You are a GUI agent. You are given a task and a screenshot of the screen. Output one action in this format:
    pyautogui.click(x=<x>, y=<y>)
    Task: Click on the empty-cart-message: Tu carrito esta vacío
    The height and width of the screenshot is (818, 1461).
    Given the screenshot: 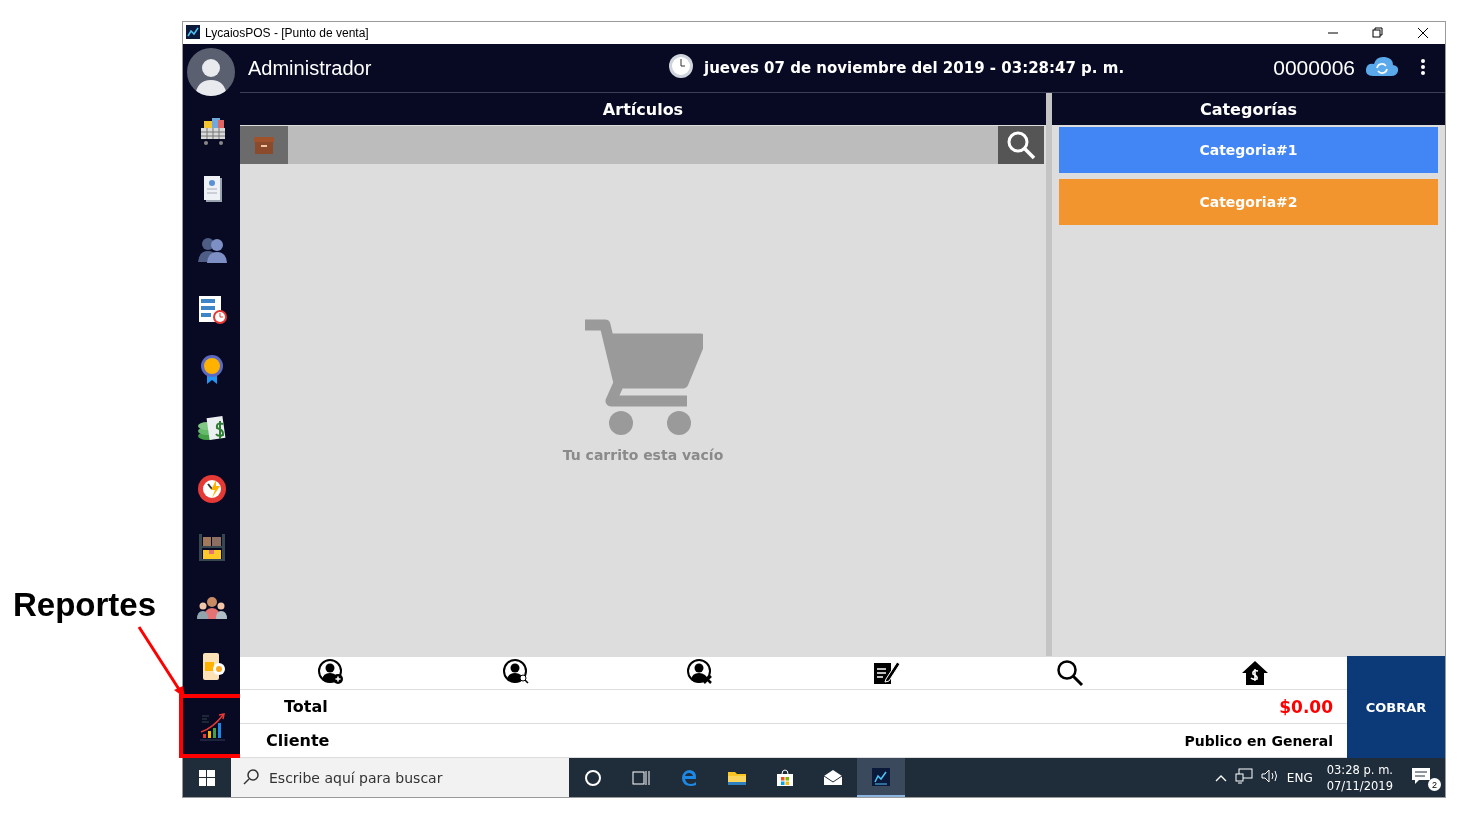 What is the action you would take?
    pyautogui.click(x=643, y=455)
    